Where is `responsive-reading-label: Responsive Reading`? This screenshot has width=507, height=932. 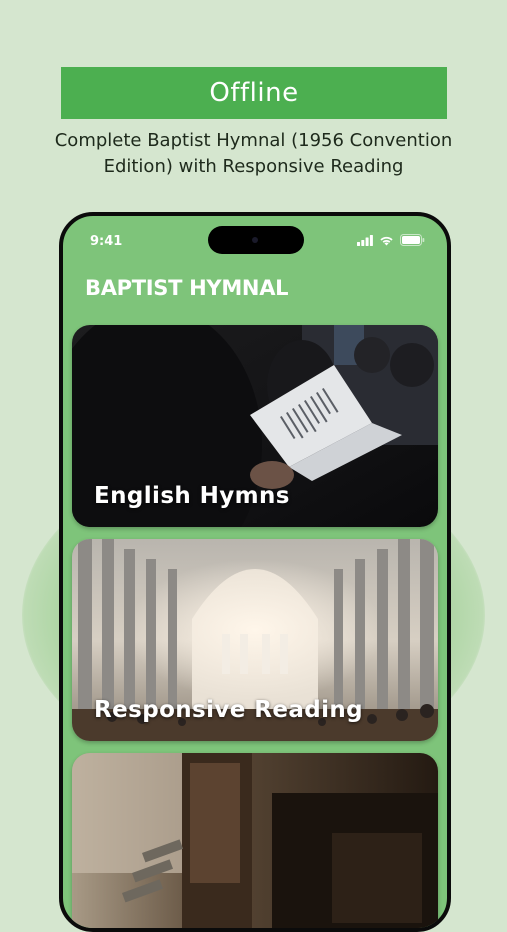 responsive-reading-label: Responsive Reading is located at coordinates (229, 710).